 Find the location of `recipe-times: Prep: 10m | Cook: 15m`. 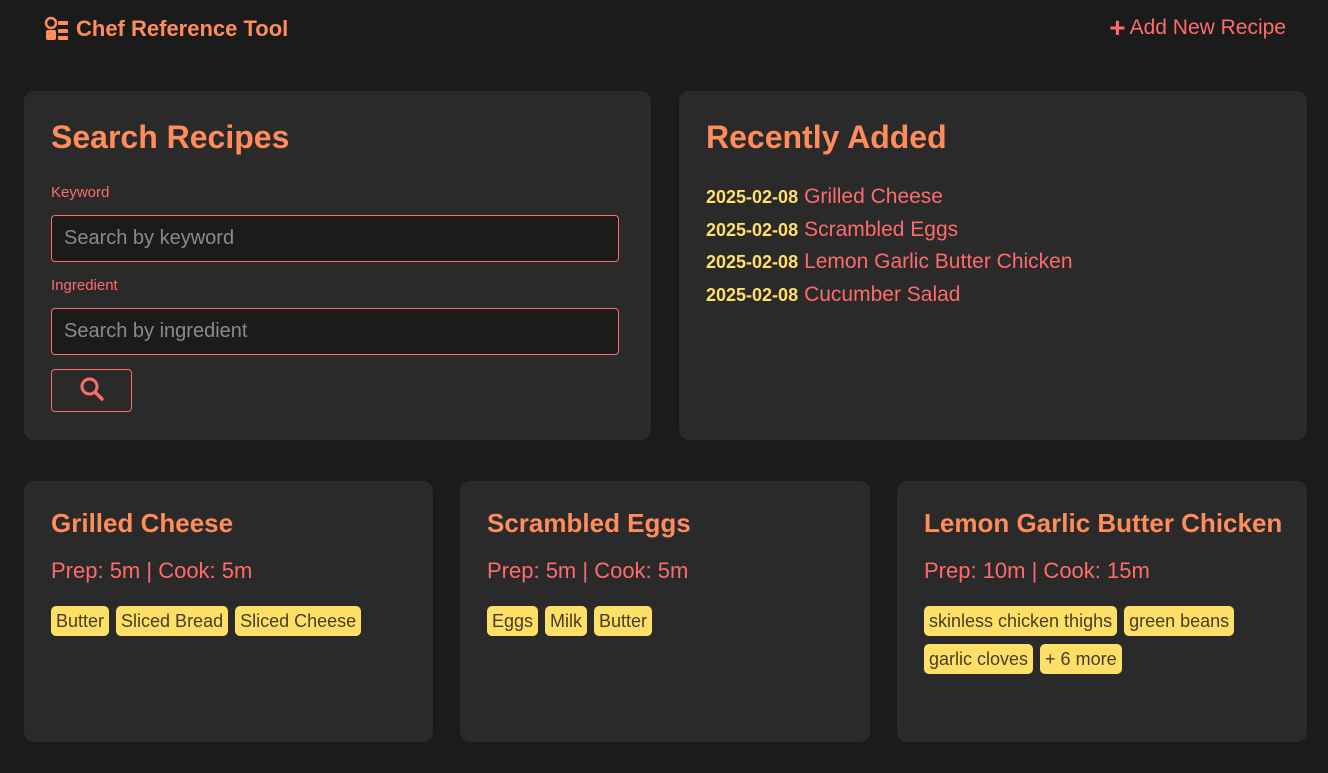

recipe-times: Prep: 10m | Cook: 15m is located at coordinates (1037, 570).